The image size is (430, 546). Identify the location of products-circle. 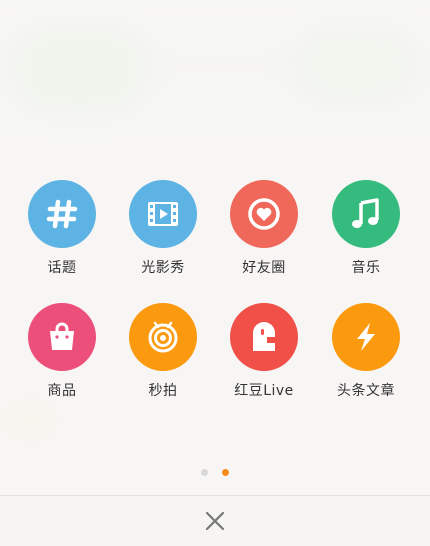
(62, 337).